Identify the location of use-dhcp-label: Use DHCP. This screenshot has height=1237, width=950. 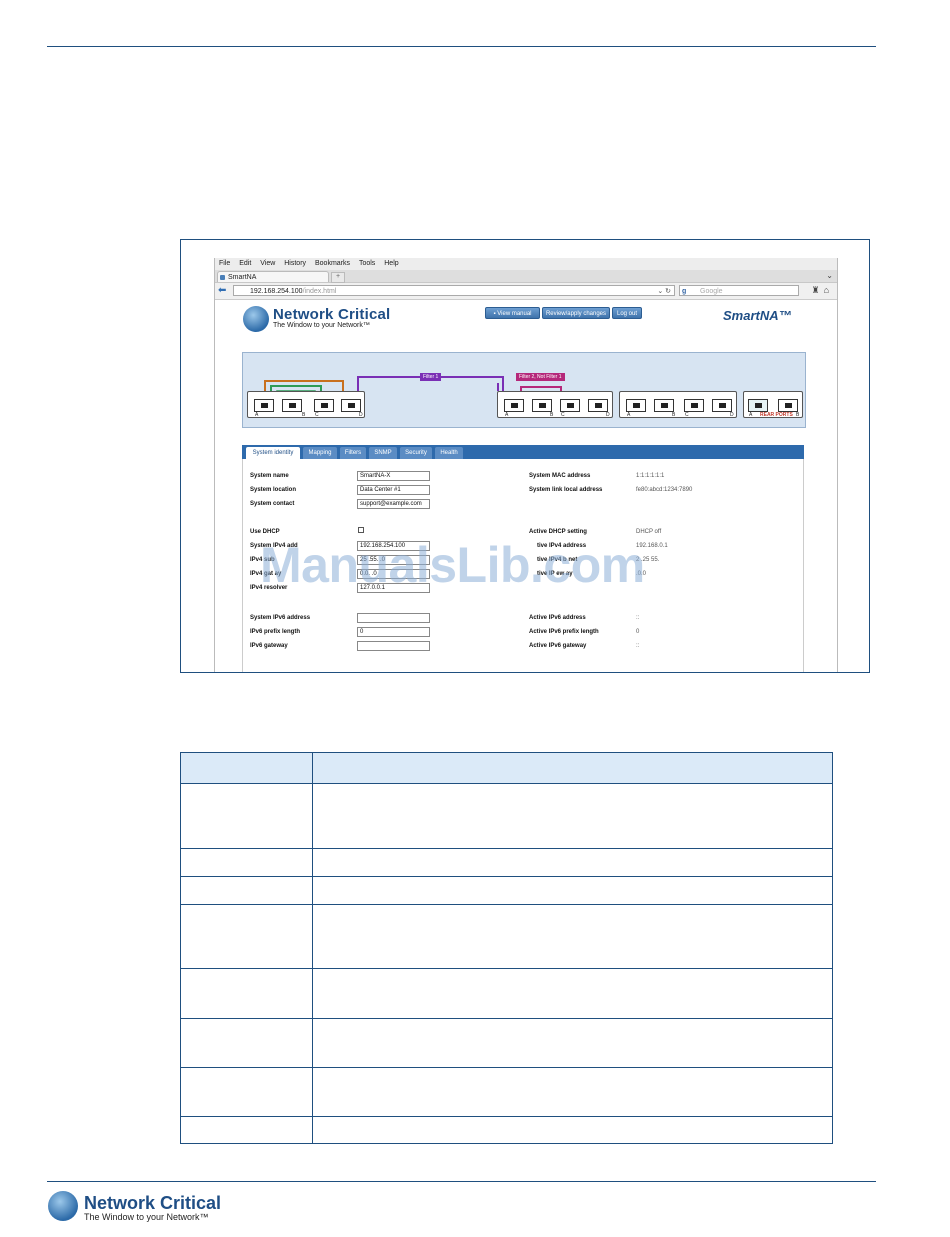
(265, 532).